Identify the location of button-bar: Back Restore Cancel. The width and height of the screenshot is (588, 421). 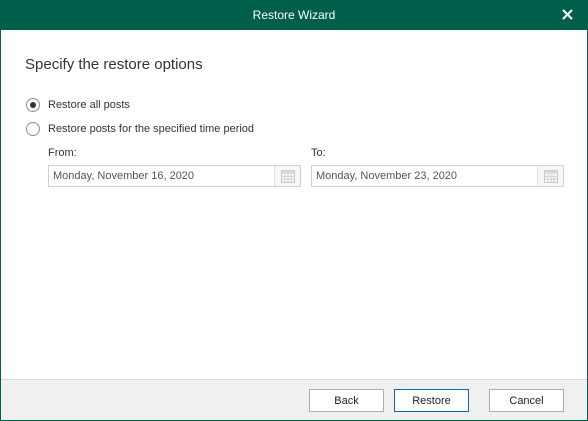
(294, 399).